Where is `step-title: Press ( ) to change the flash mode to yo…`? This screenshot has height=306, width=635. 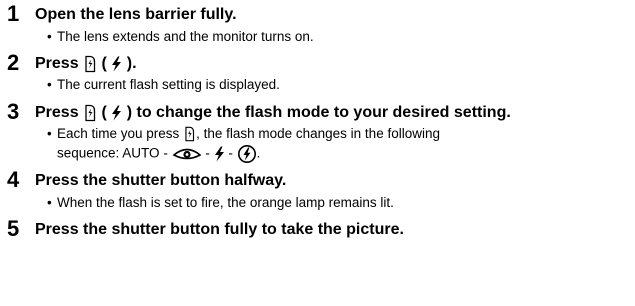
step-title: Press ( ) to change the flash mode to yo… is located at coordinates (273, 113).